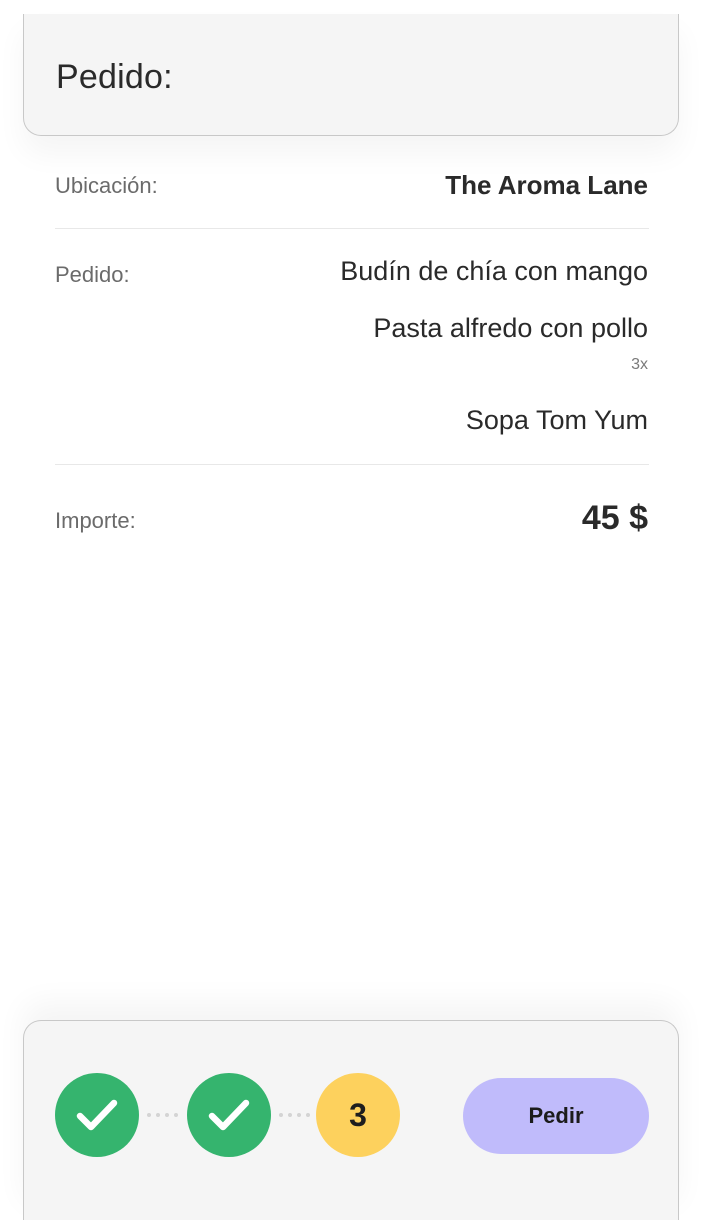 The width and height of the screenshot is (704, 1220). Describe the element at coordinates (510, 328) in the screenshot. I see `order-item-name: Pasta alfredo con pollo` at that location.